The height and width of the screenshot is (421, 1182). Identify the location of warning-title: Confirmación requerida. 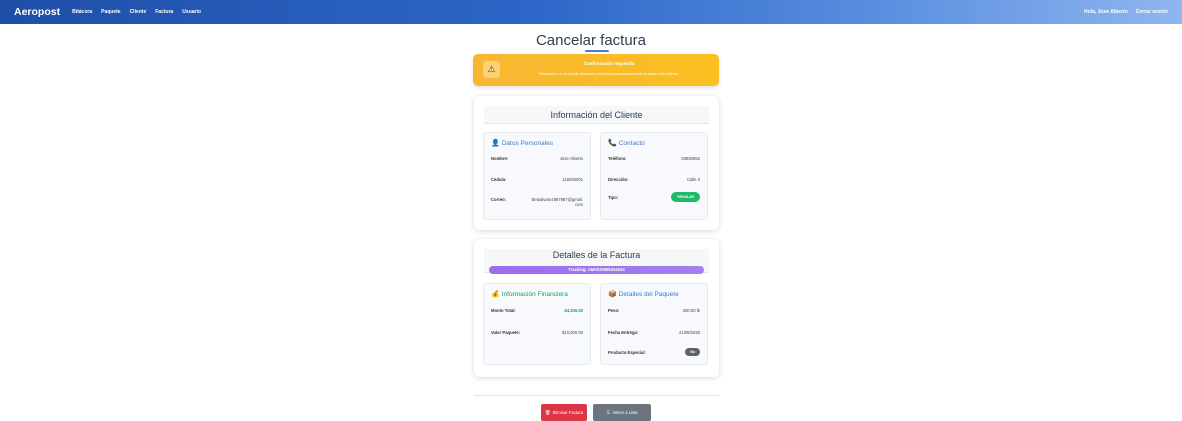
(609, 63).